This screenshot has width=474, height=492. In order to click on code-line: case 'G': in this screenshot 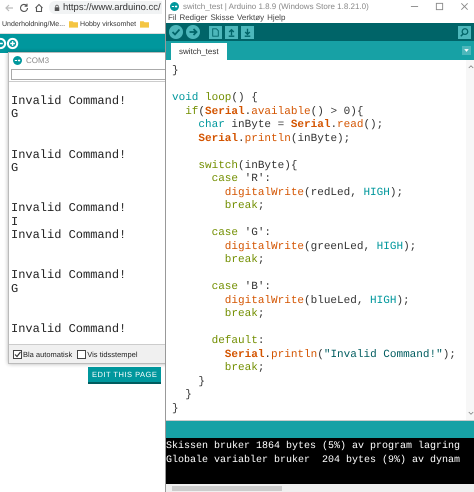, I will do `click(241, 233)`.